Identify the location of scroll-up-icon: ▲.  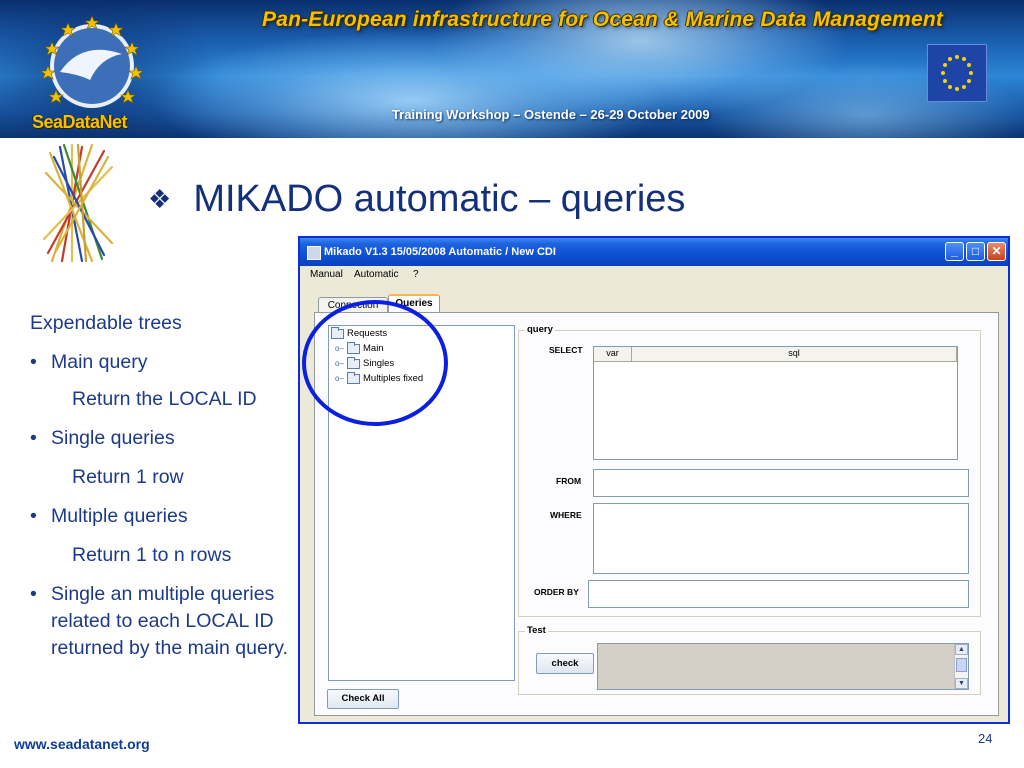
(961, 649).